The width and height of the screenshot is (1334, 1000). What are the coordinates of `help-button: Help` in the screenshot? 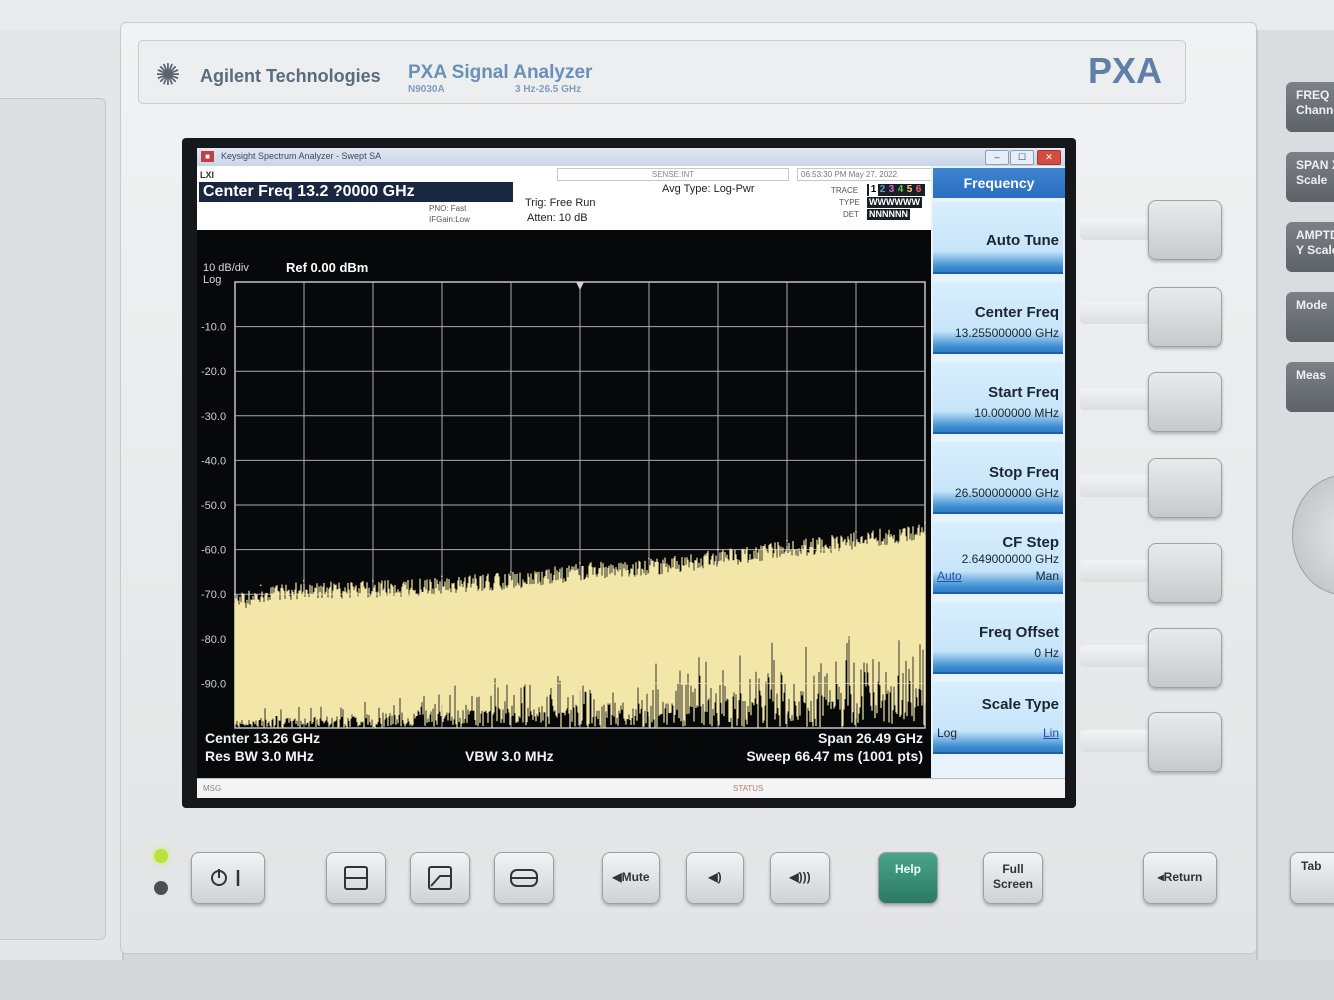 It's located at (908, 878).